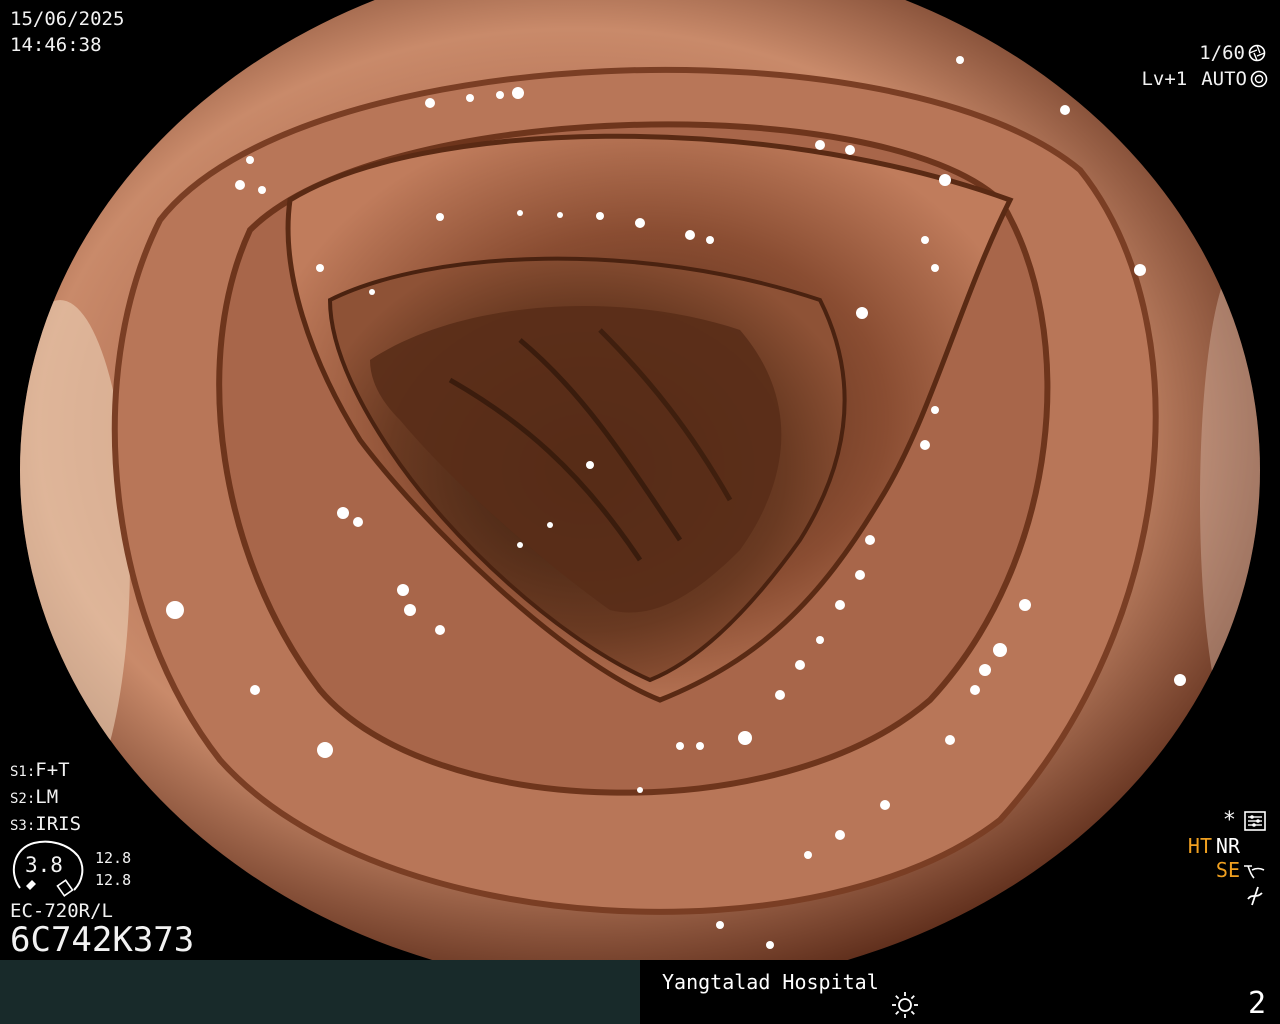  What do you see at coordinates (1259, 79) in the screenshot?
I see `iris-icon` at bounding box center [1259, 79].